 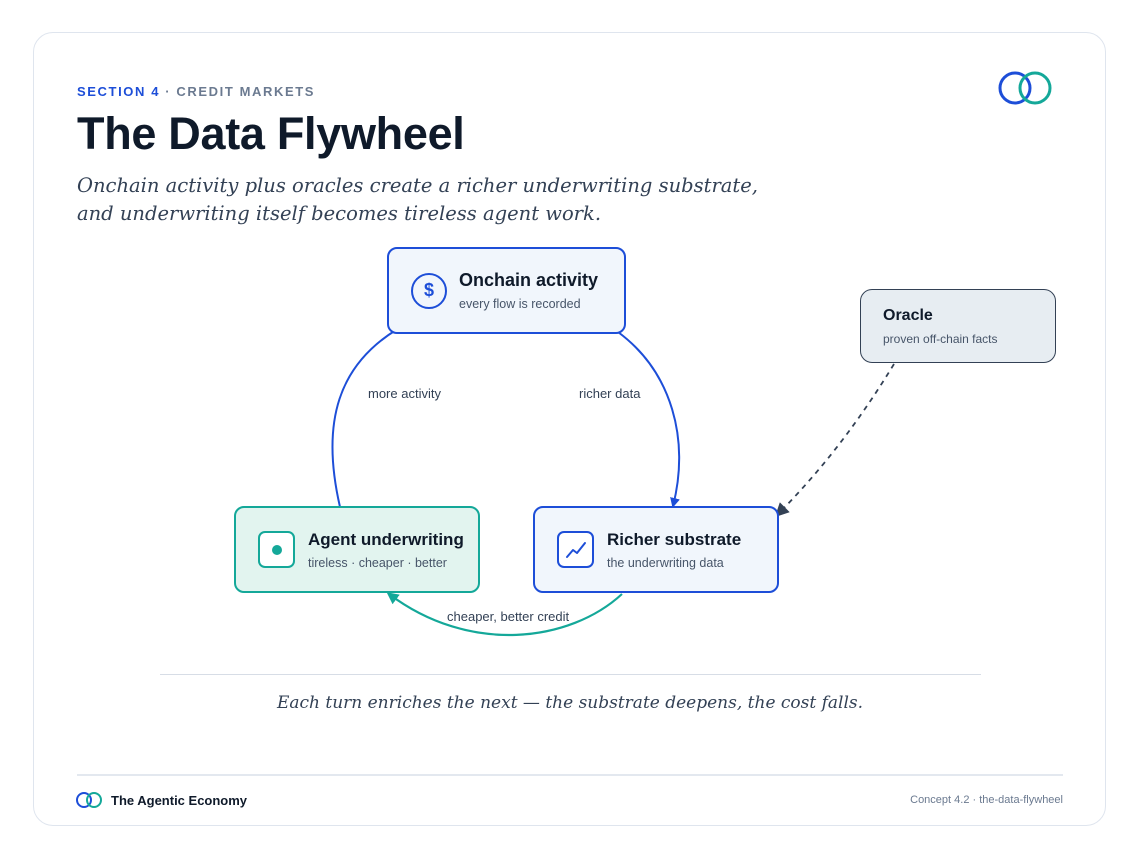 What do you see at coordinates (276, 549) in the screenshot?
I see `dot-icon` at bounding box center [276, 549].